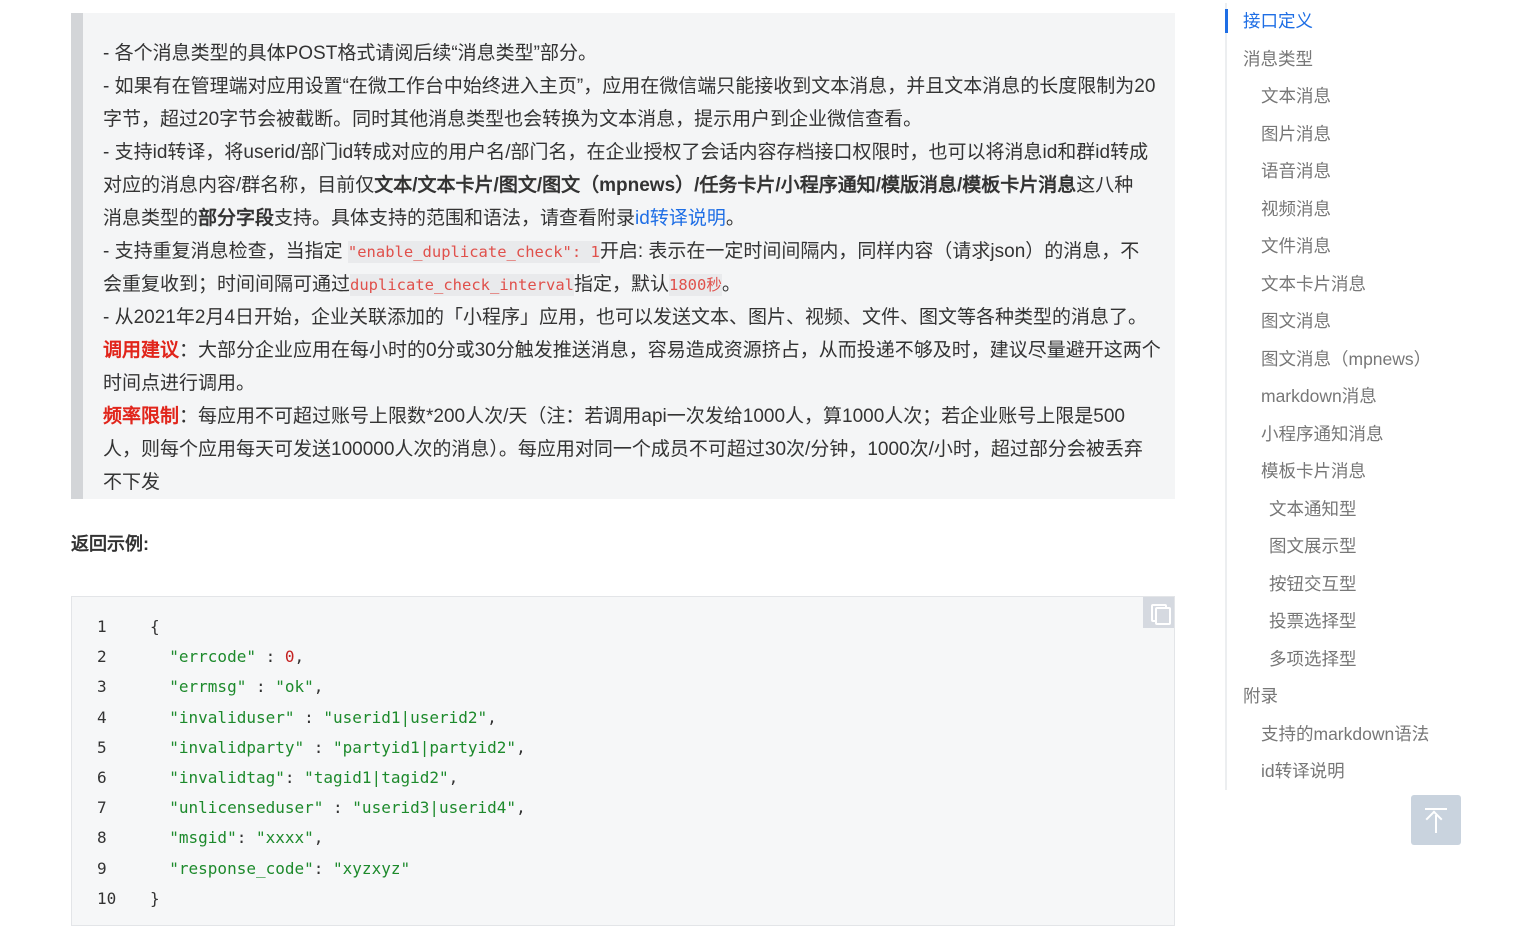 Image resolution: width=1520 pixels, height=936 pixels. I want to click on return-example-heading: 返回示例:, so click(110, 544).